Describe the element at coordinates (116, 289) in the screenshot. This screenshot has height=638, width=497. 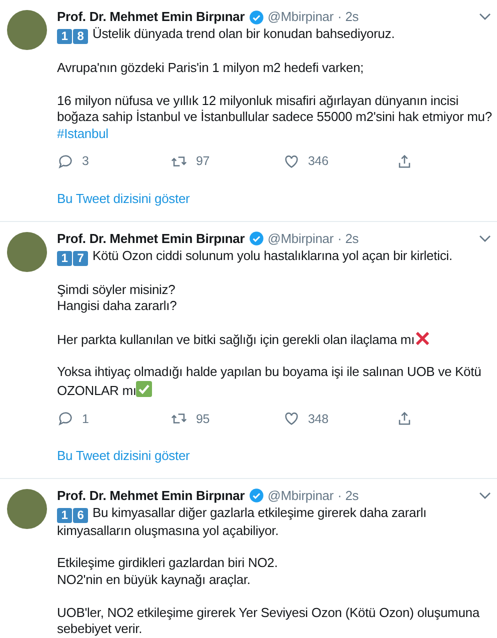
I see `tweet-text: Şimdi söyler misiniz?` at that location.